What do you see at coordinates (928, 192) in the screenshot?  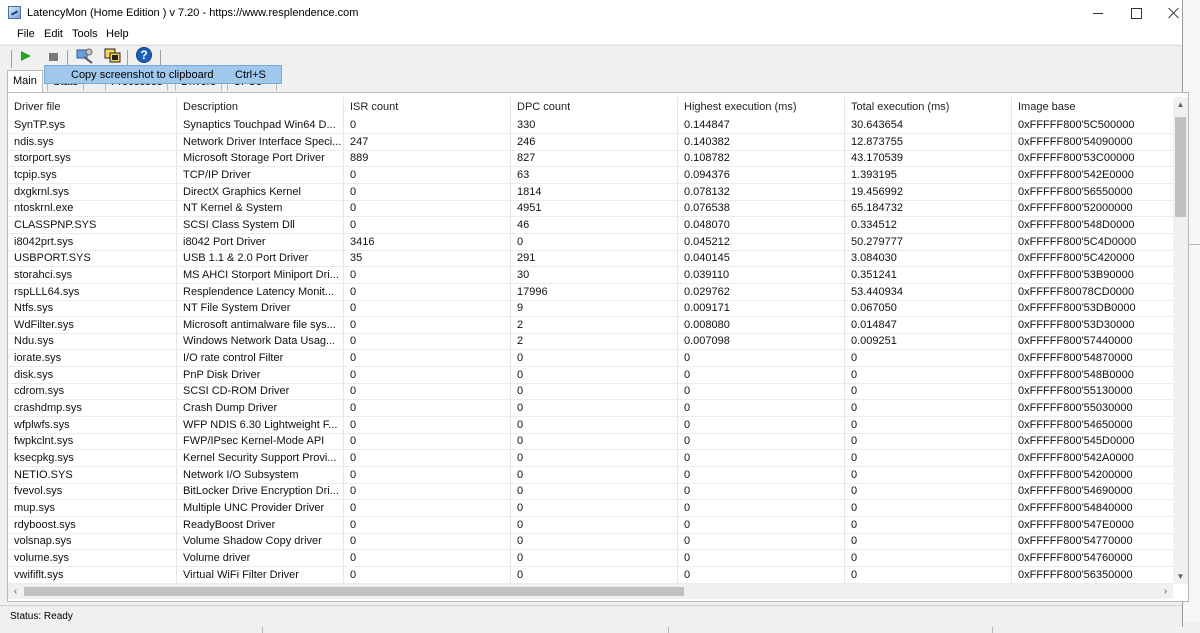 I see `total-execution-cell: 19.456992` at bounding box center [928, 192].